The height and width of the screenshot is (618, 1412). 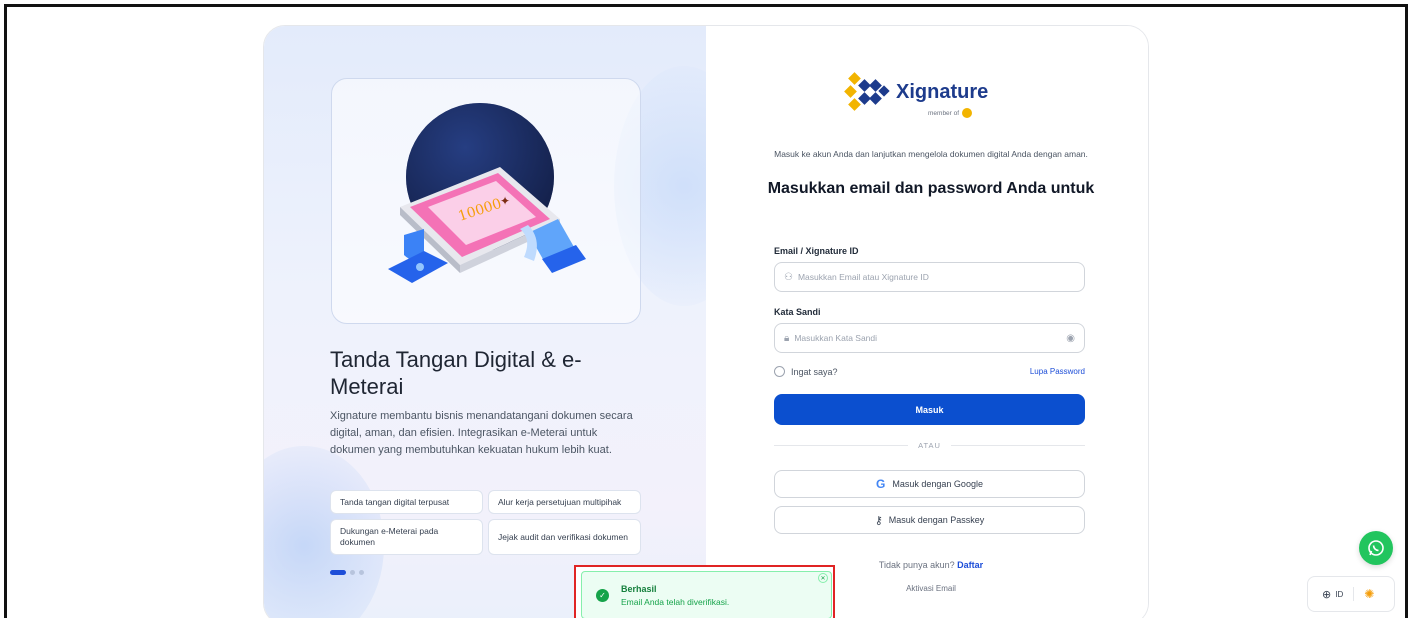 What do you see at coordinates (1327, 594) in the screenshot?
I see `globe-icon: ⊕` at bounding box center [1327, 594].